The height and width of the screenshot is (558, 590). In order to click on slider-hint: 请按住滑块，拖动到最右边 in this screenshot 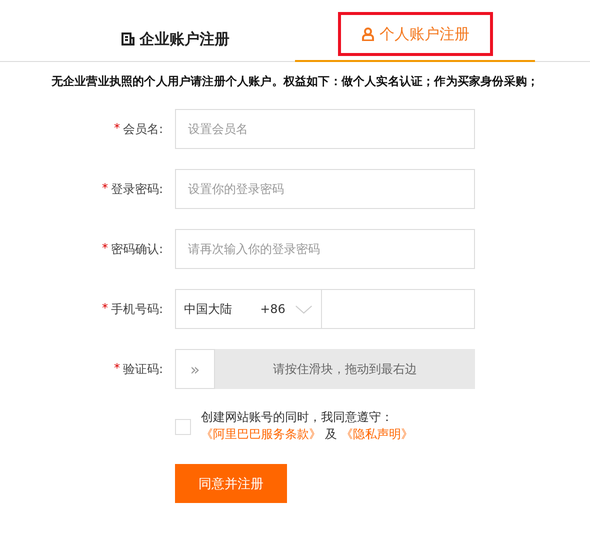, I will do `click(345, 369)`.